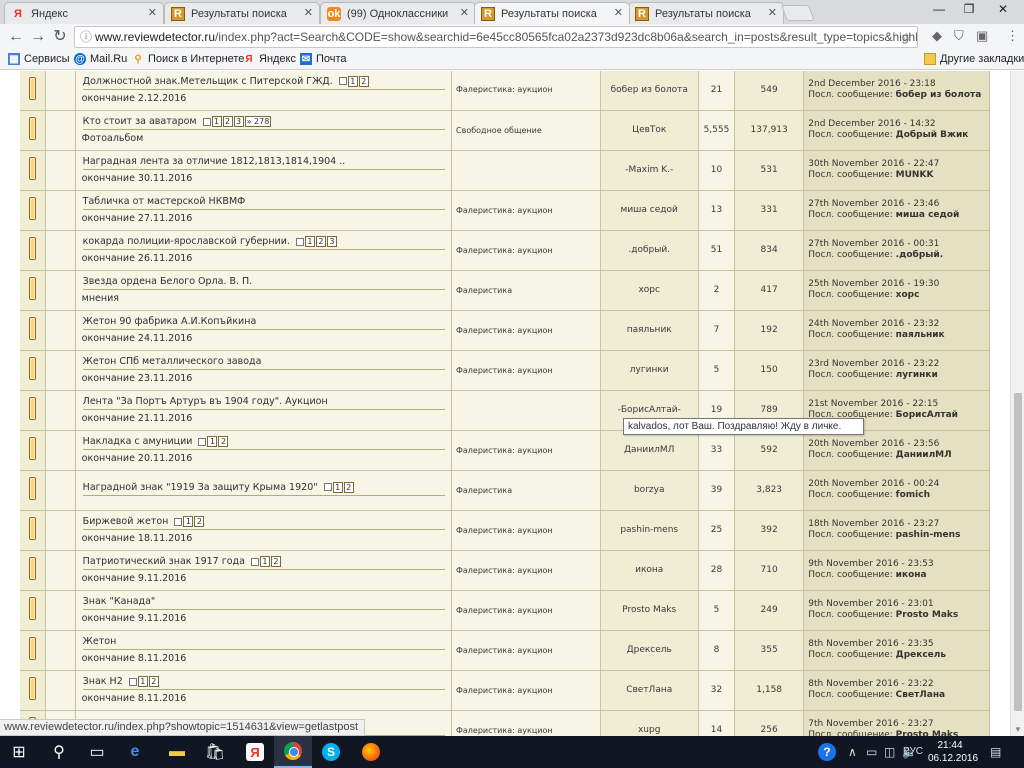  Describe the element at coordinates (898, 604) in the screenshot. I see `last-post-date: 9th November 2016 - 23:01` at that location.